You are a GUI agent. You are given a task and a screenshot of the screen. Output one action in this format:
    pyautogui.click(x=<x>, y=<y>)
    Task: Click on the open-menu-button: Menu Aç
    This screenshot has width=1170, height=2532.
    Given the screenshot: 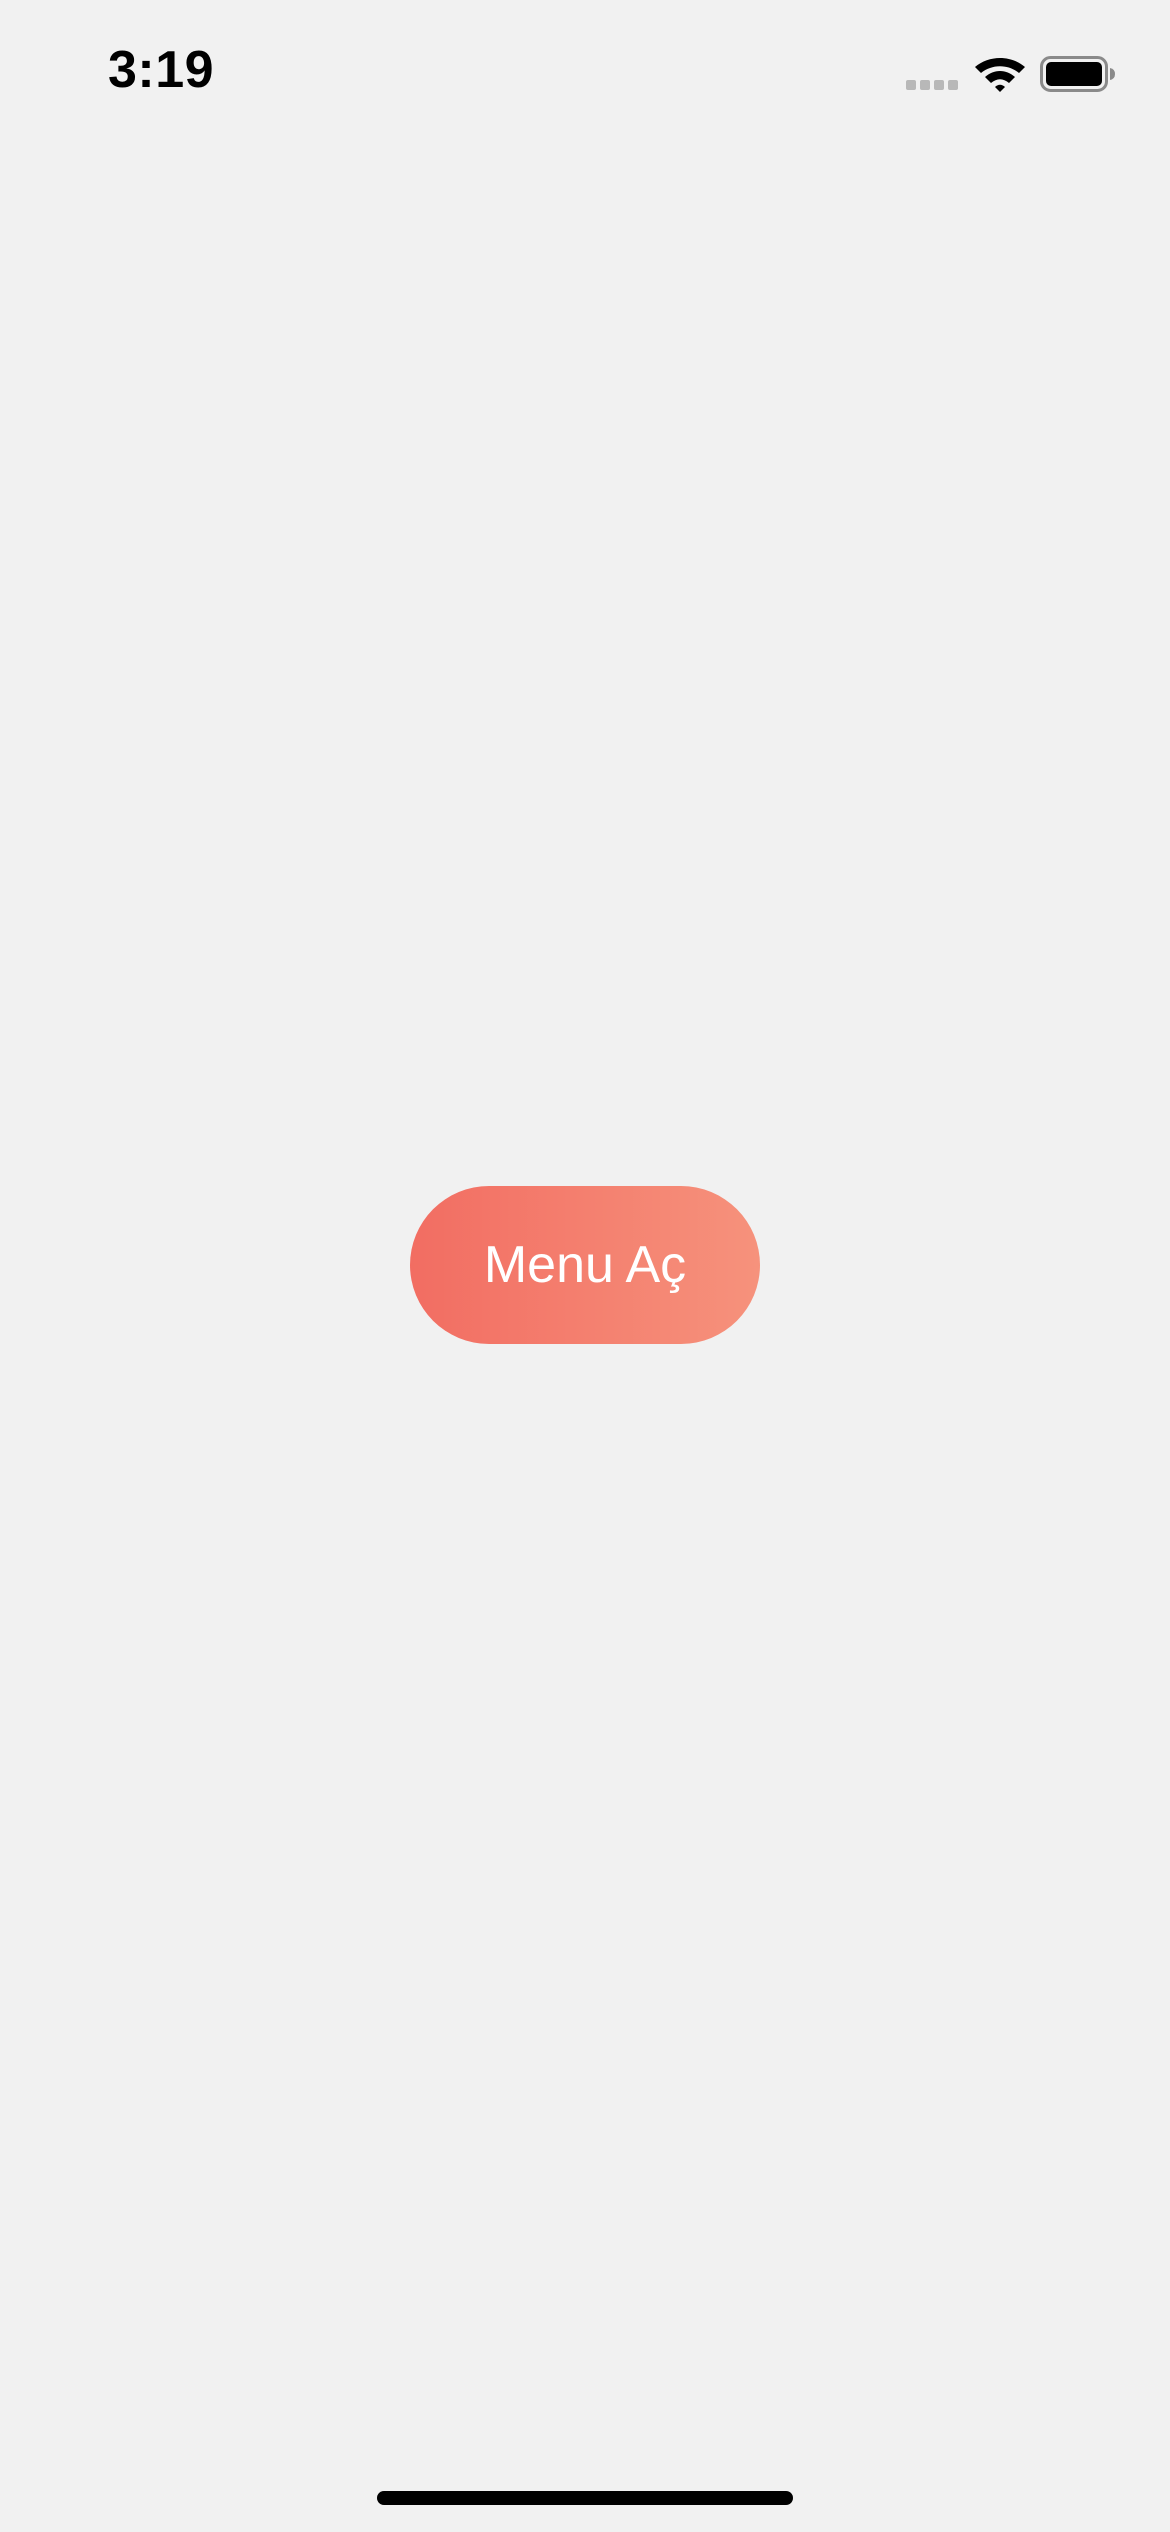 What is the action you would take?
    pyautogui.click(x=585, y=1265)
    